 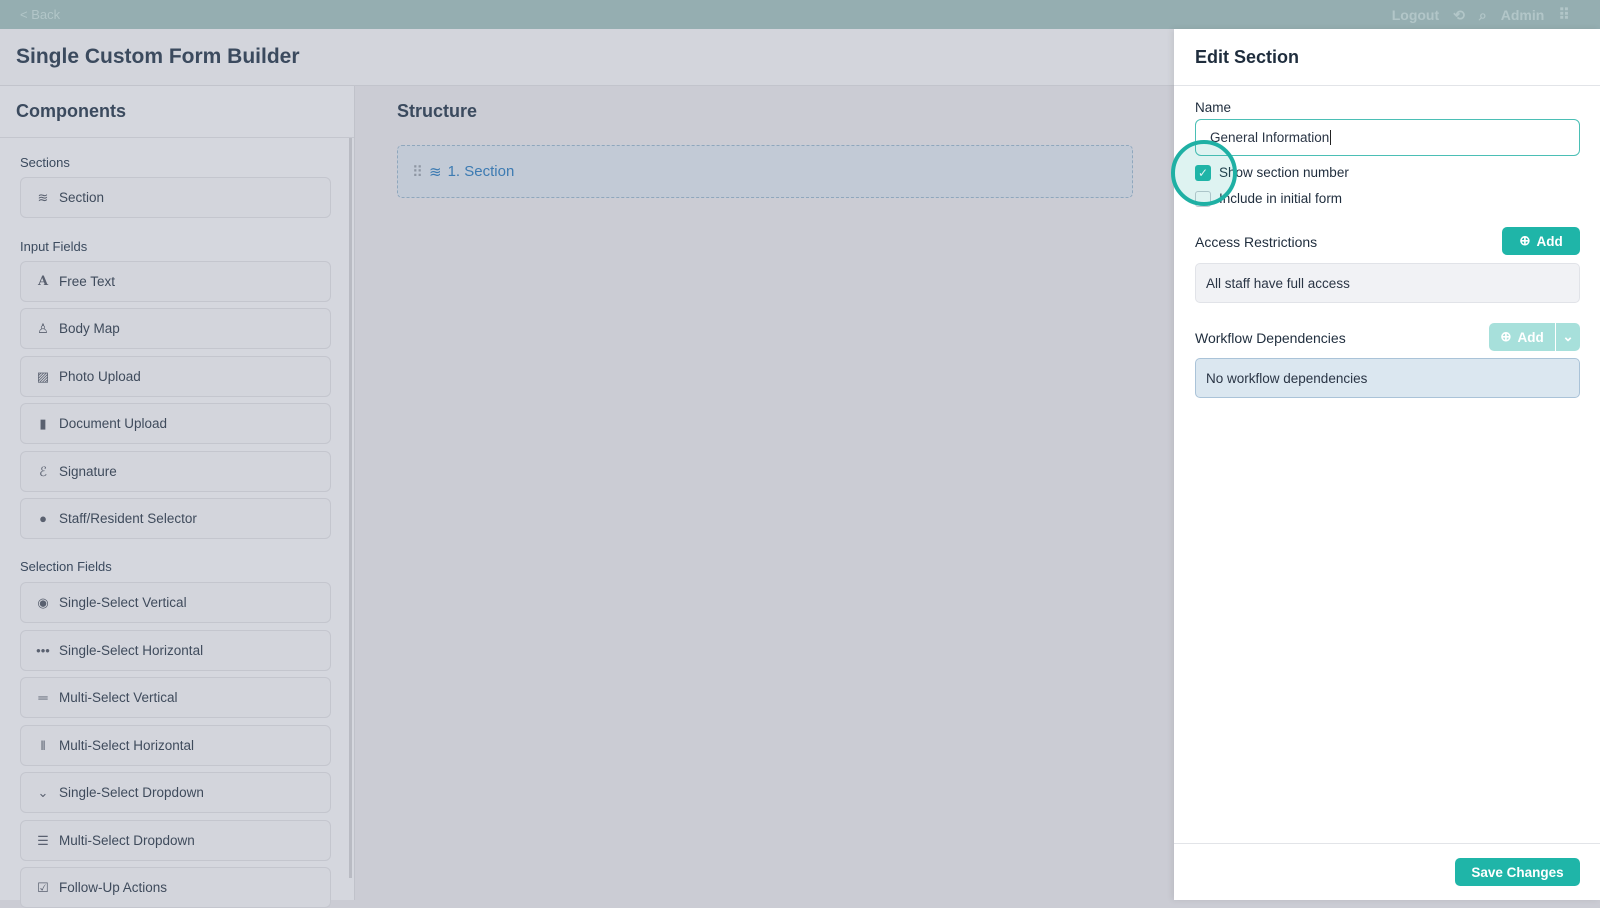 I want to click on page-header: Single Custom Form Builder, so click(x=587, y=57).